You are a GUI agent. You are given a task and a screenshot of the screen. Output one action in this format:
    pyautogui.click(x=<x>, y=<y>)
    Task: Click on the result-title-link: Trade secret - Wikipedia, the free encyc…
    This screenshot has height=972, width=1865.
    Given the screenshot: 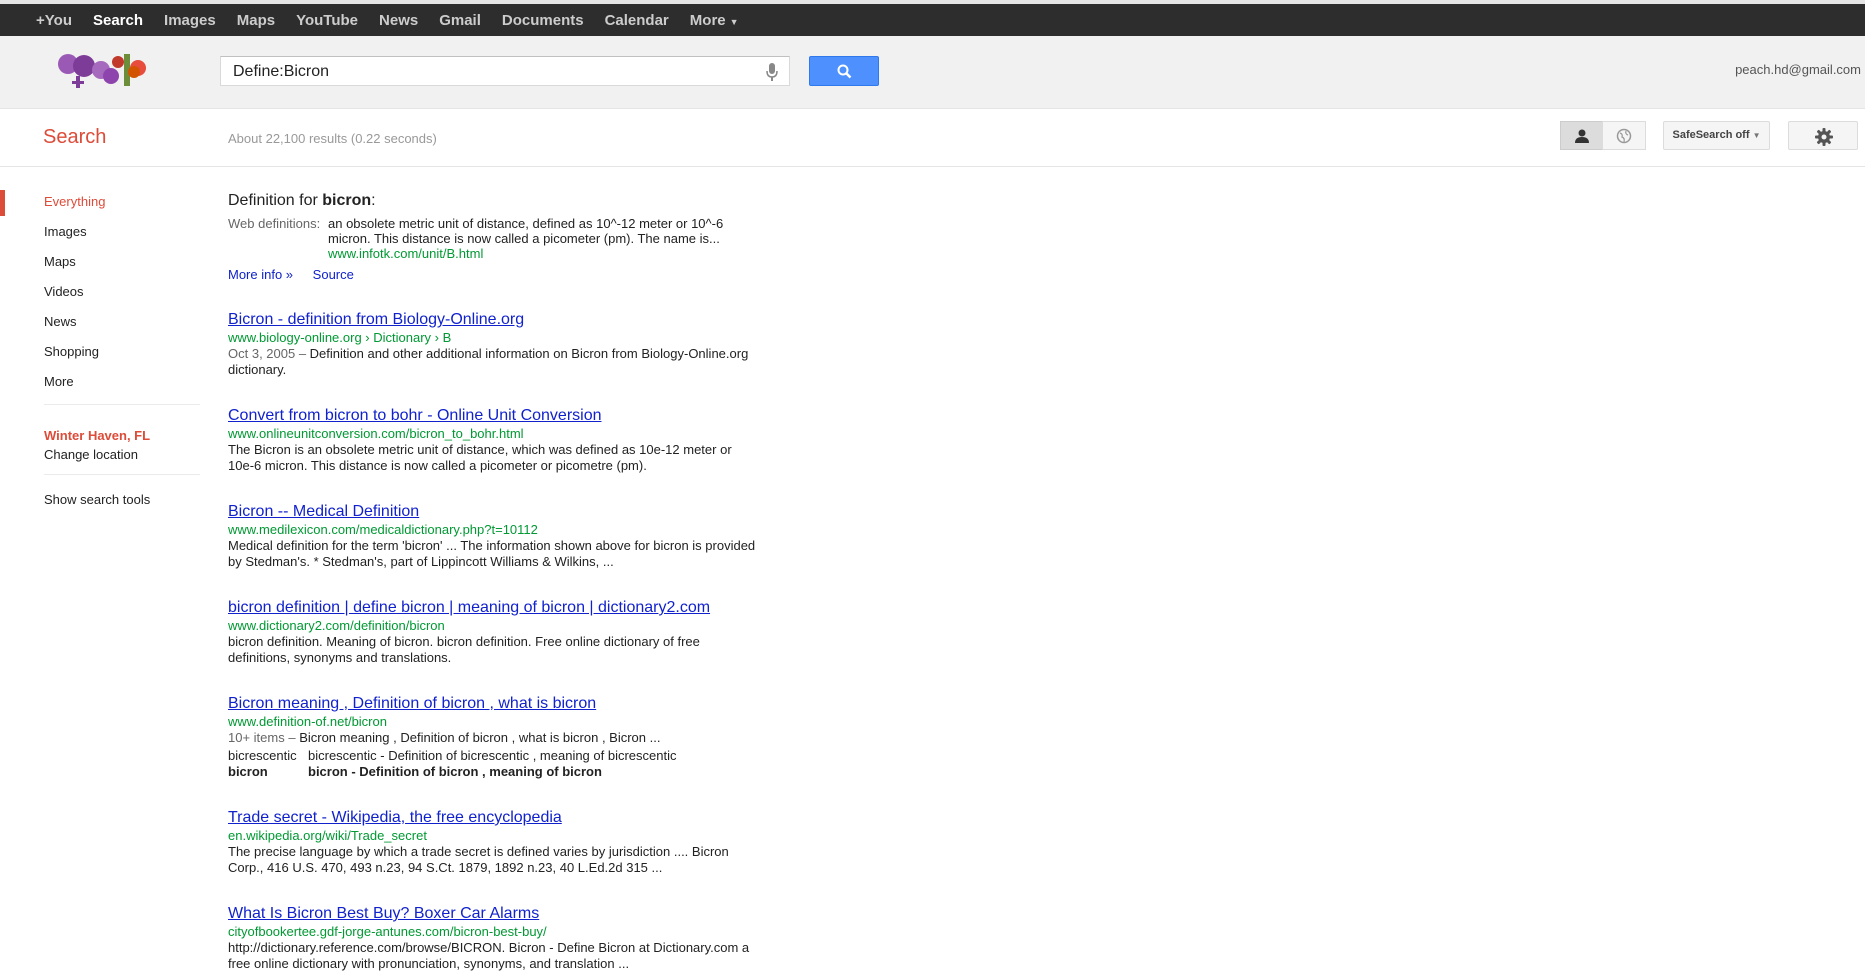 What is the action you would take?
    pyautogui.click(x=493, y=817)
    